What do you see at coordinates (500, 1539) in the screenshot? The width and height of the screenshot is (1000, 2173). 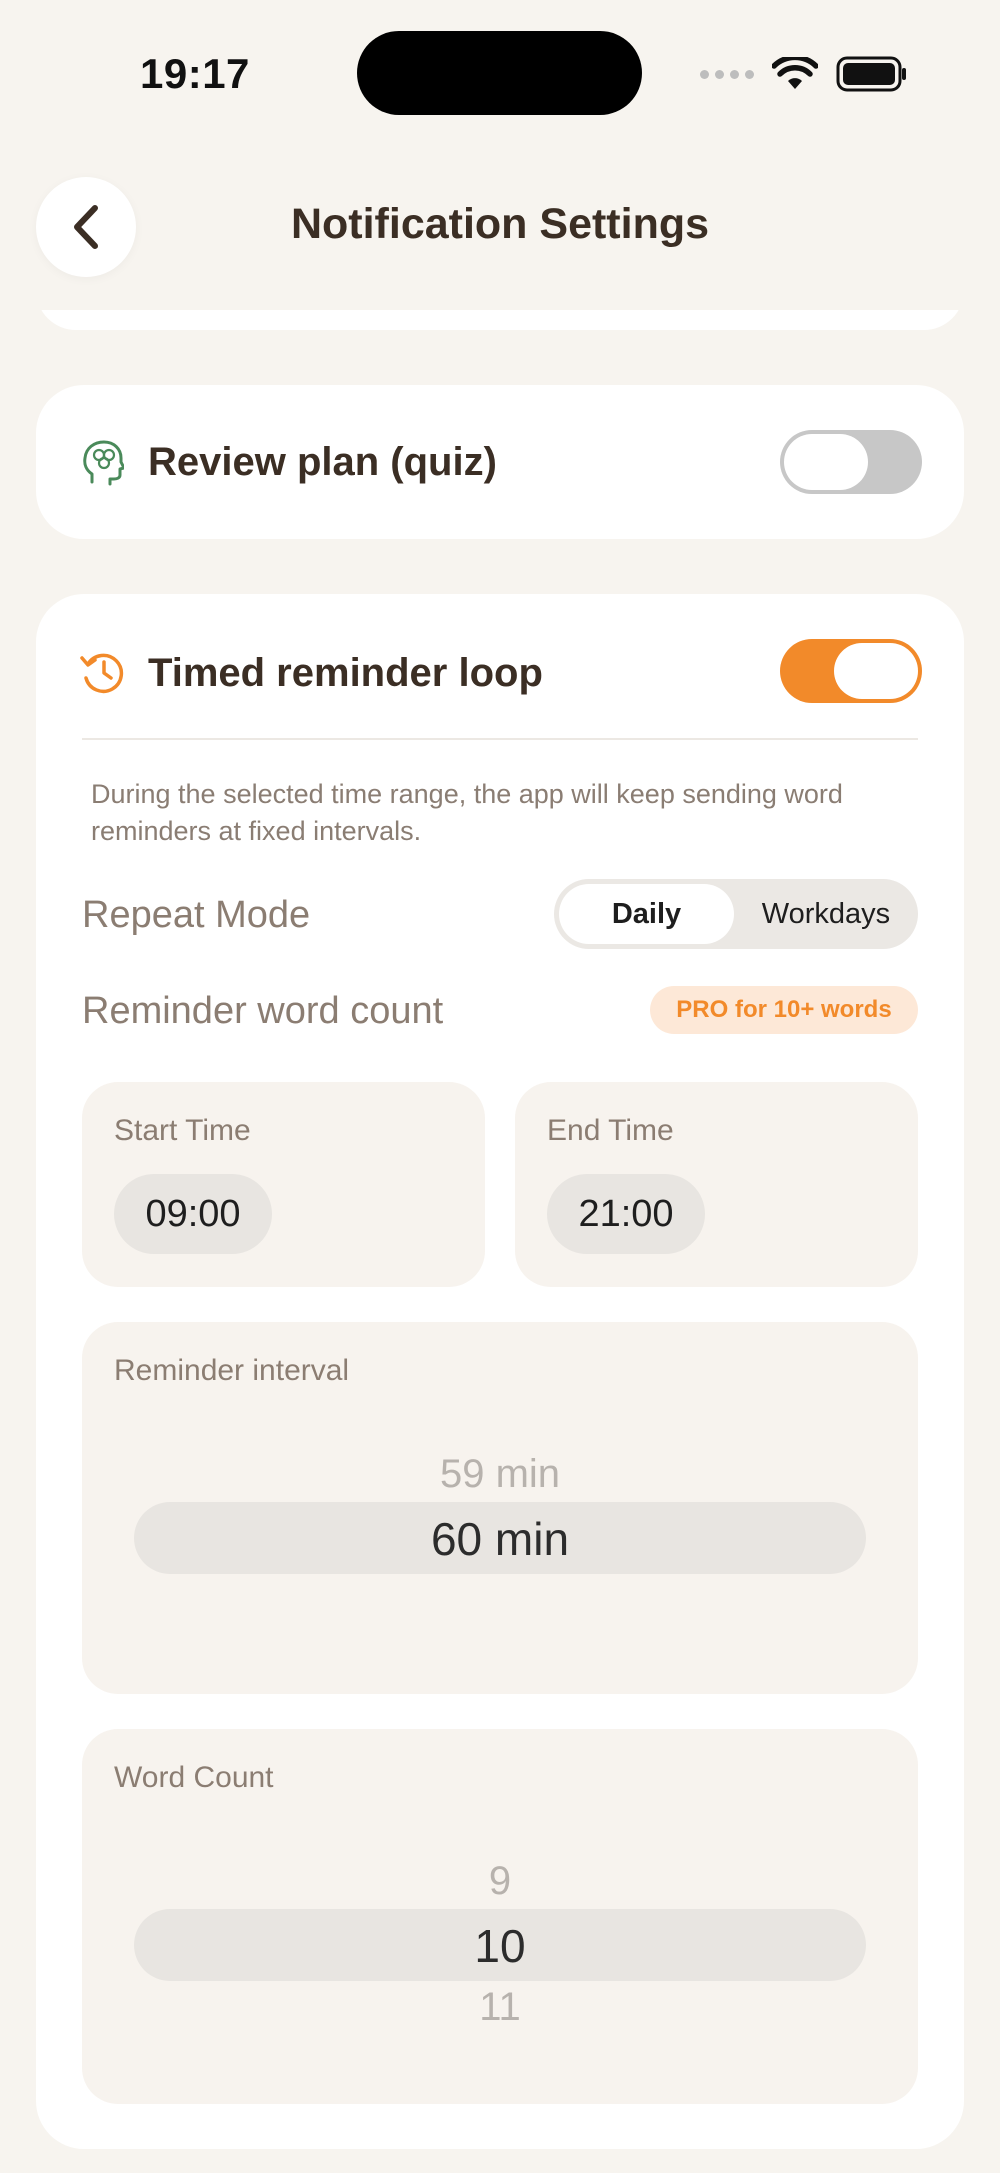 I see `interval-current-value: 60 min` at bounding box center [500, 1539].